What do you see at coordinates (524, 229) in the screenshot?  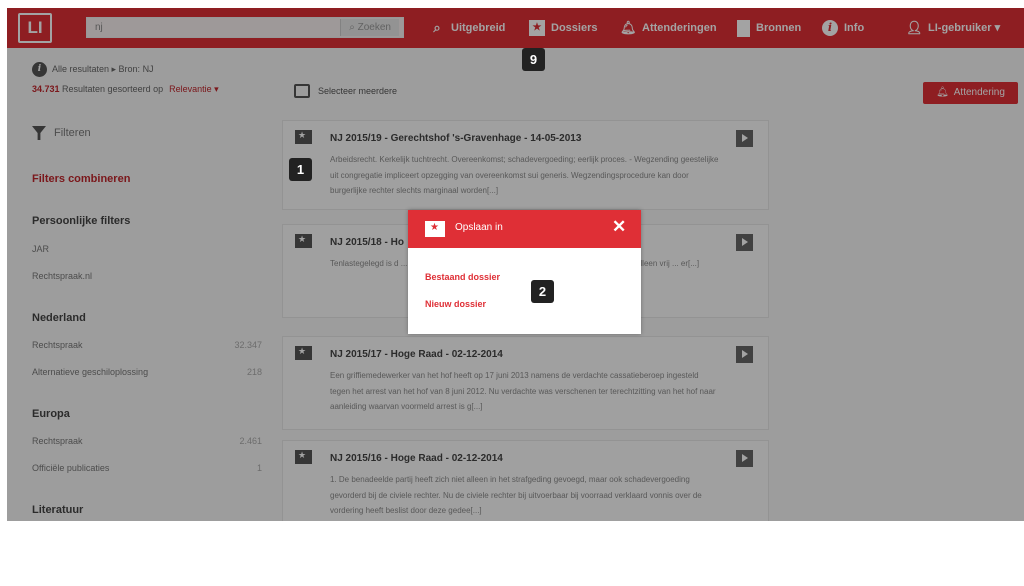 I see `dialog-header: Opslaan in ✕` at bounding box center [524, 229].